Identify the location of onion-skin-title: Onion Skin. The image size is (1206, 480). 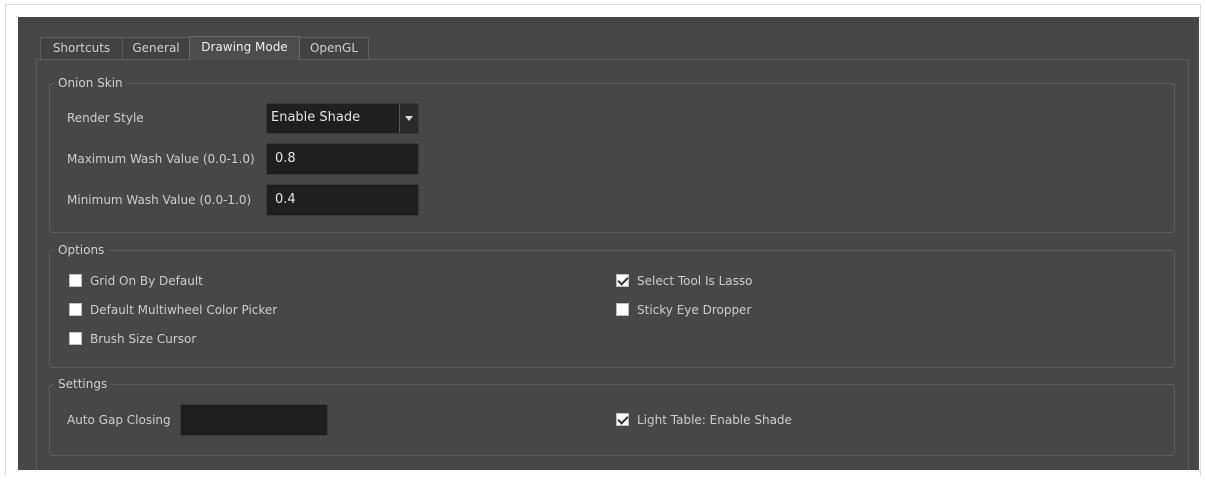
(90, 83).